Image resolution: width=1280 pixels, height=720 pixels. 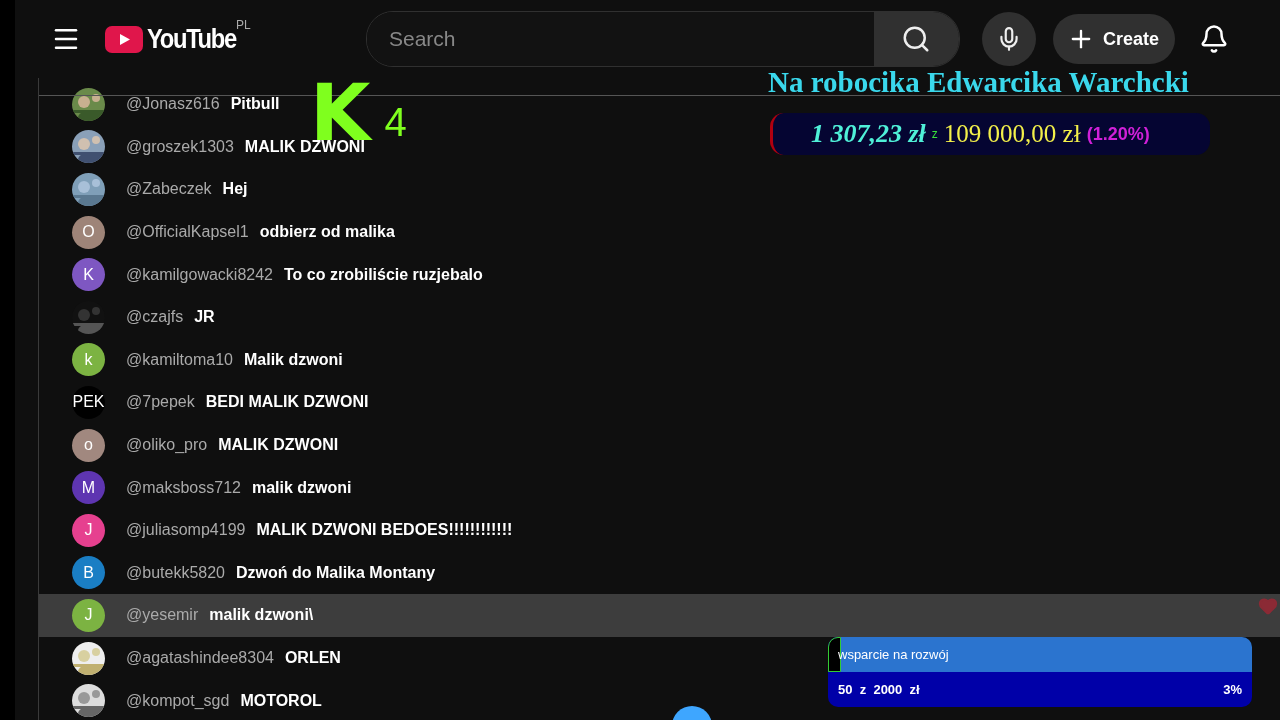 I want to click on message-text: MOTOROL, so click(x=281, y=700).